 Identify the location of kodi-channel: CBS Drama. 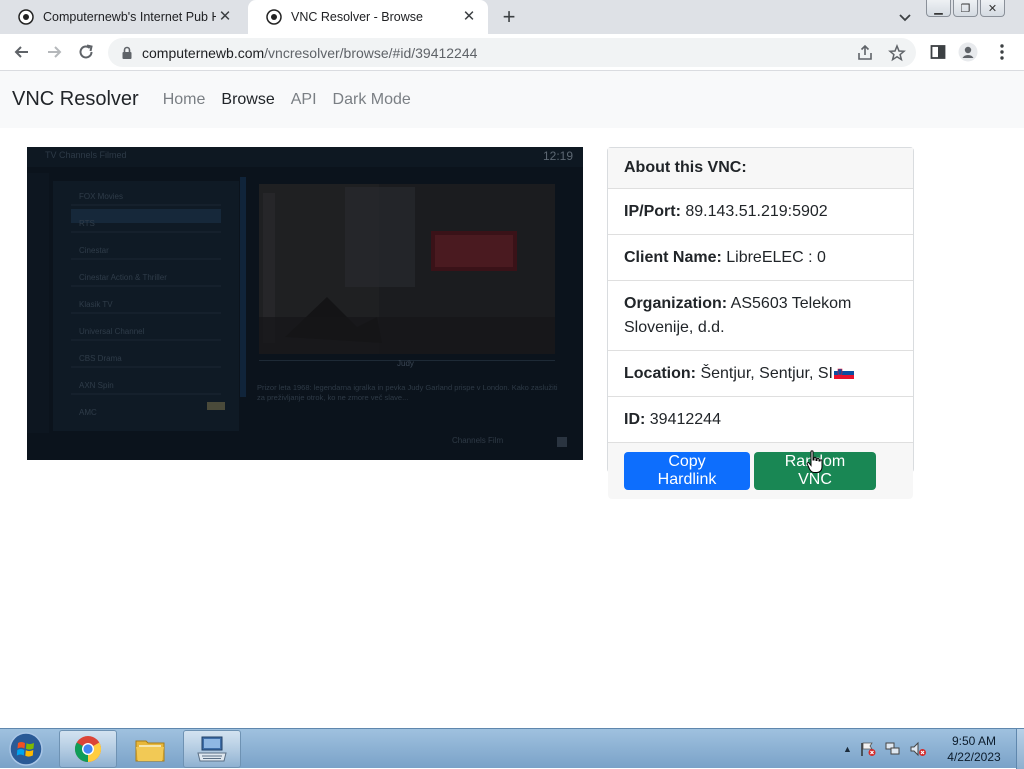
(100, 358).